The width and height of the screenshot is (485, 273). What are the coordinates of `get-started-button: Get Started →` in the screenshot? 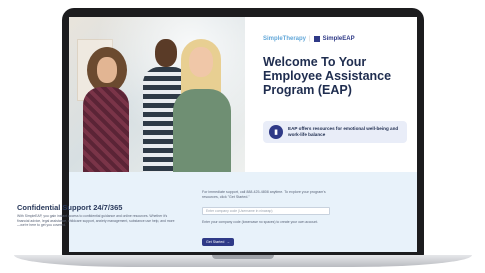 It's located at (218, 242).